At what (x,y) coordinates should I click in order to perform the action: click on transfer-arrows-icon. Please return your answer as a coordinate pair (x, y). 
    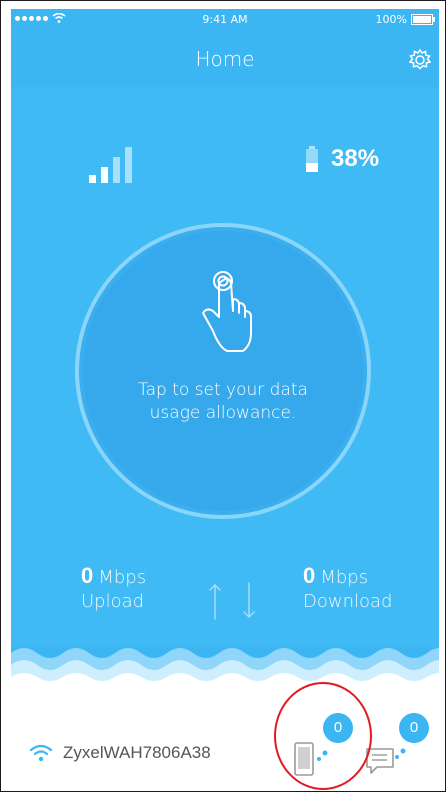
    Looking at the image, I should click on (232, 601).